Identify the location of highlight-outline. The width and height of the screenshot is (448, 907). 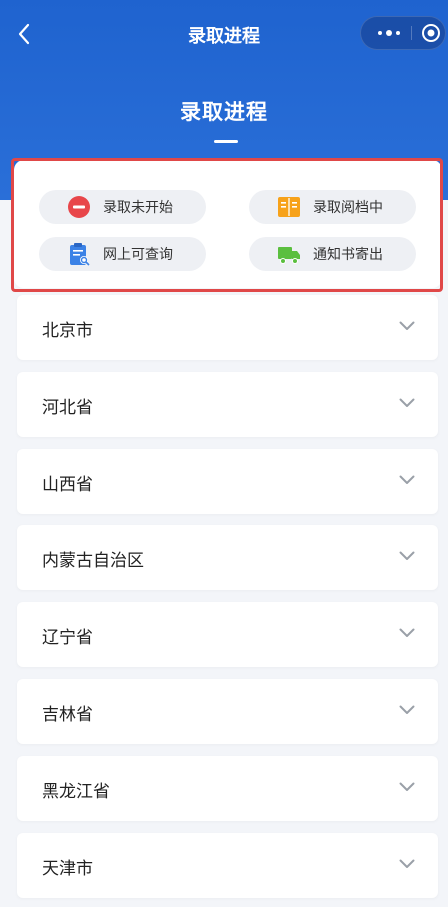
(227, 225).